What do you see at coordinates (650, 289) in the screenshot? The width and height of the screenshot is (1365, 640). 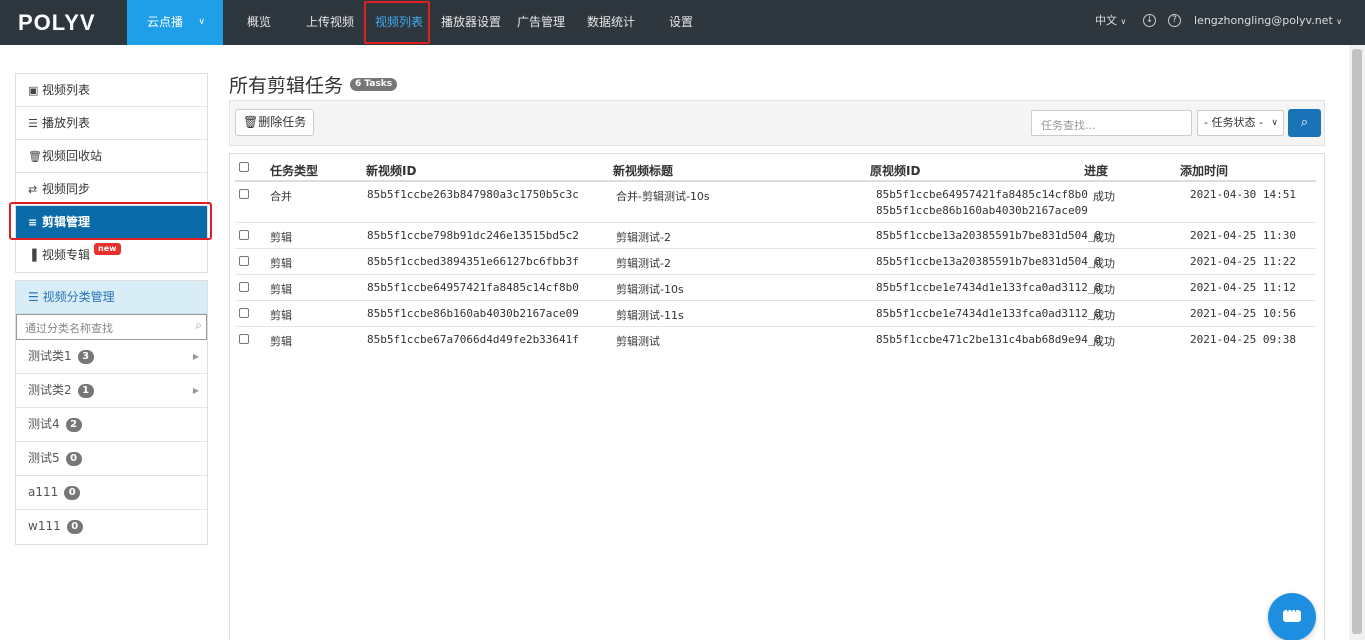 I see `cell-title: 剪辑测试-10s` at bounding box center [650, 289].